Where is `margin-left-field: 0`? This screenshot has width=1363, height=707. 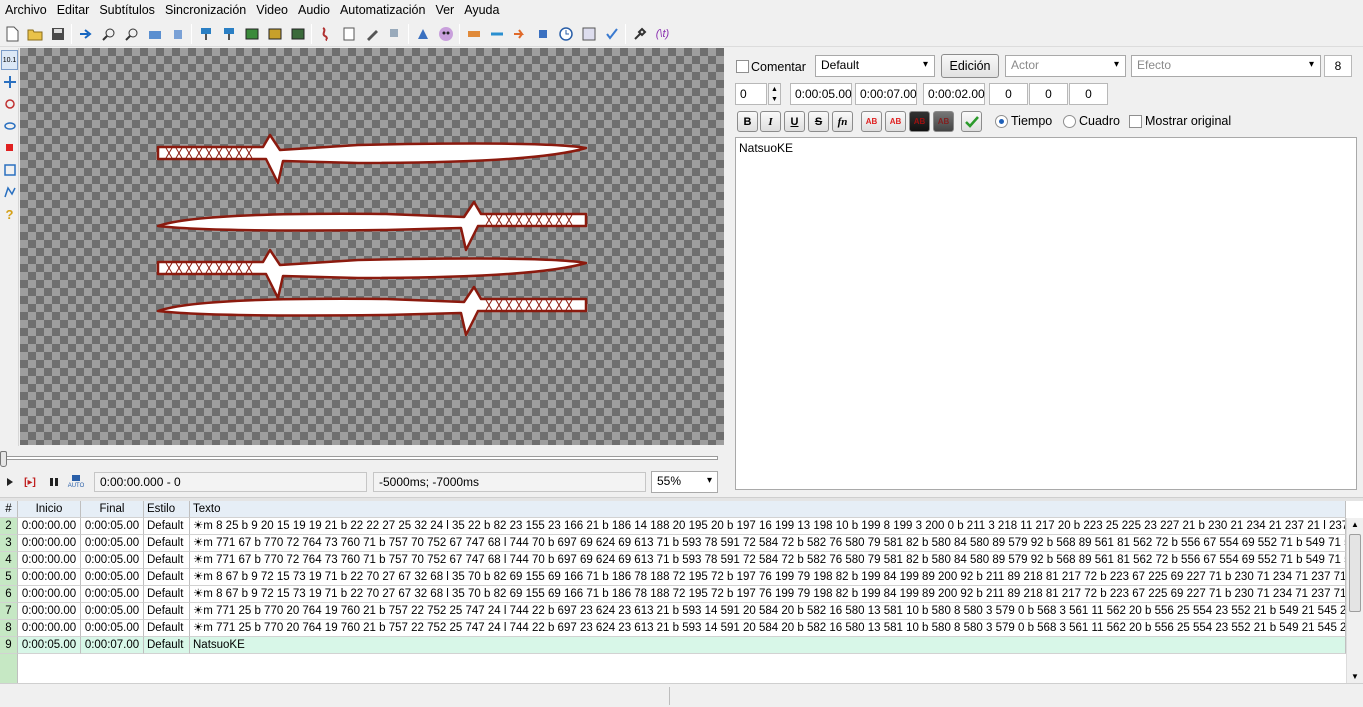
margin-left-field: 0 is located at coordinates (1008, 94).